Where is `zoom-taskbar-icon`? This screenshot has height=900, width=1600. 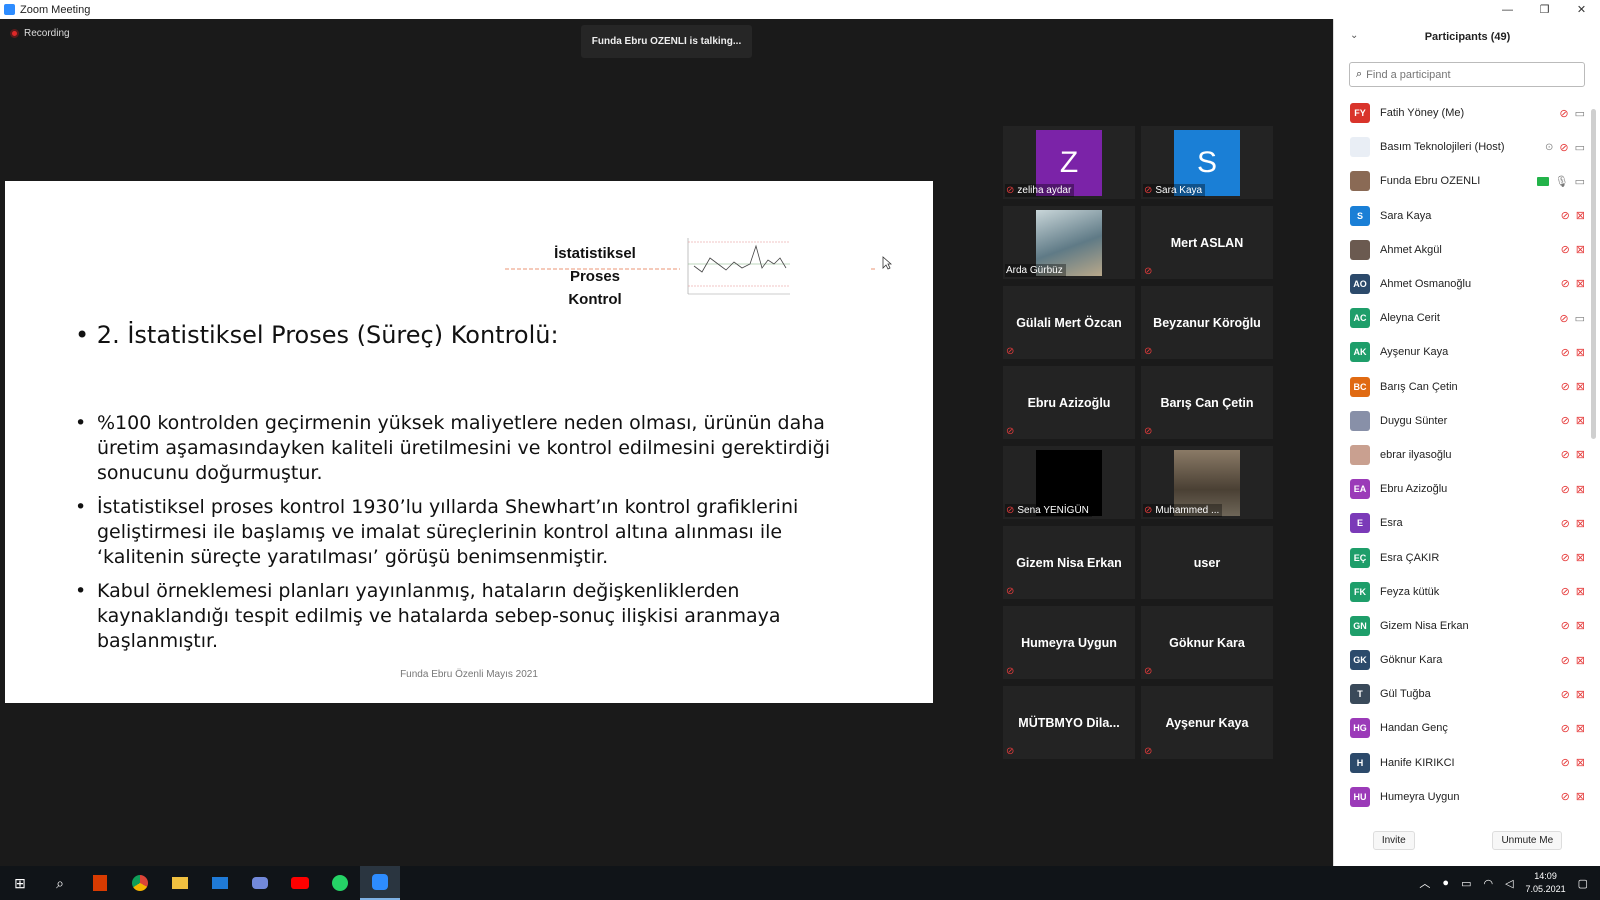 zoom-taskbar-icon is located at coordinates (380, 883).